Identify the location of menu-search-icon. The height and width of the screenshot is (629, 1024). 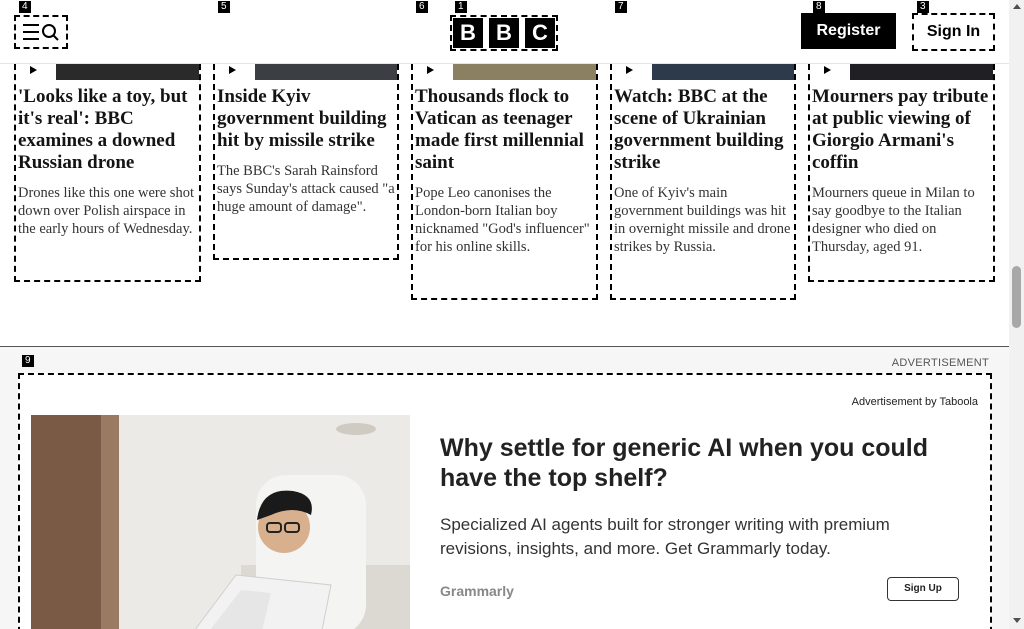
(41, 32).